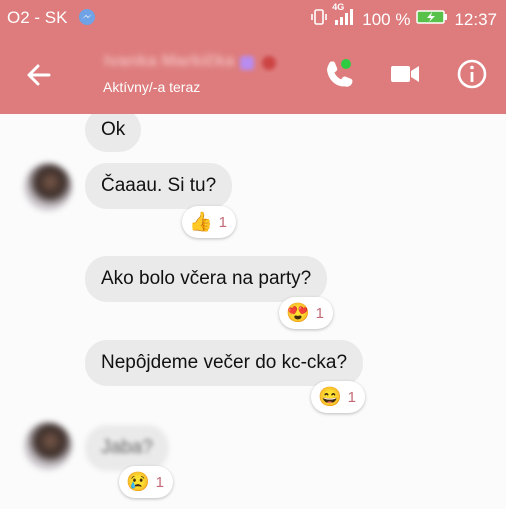  I want to click on online-dot, so click(346, 64).